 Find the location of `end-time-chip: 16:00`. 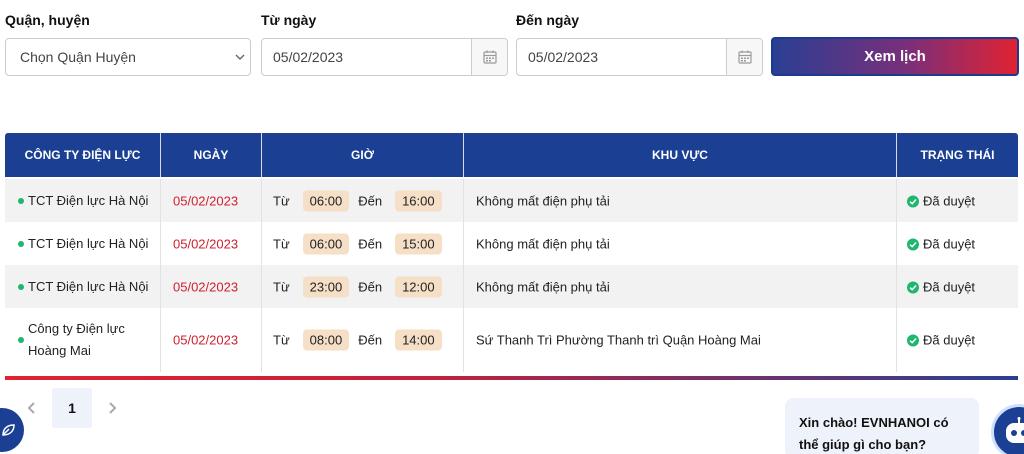

end-time-chip: 16:00 is located at coordinates (418, 200).